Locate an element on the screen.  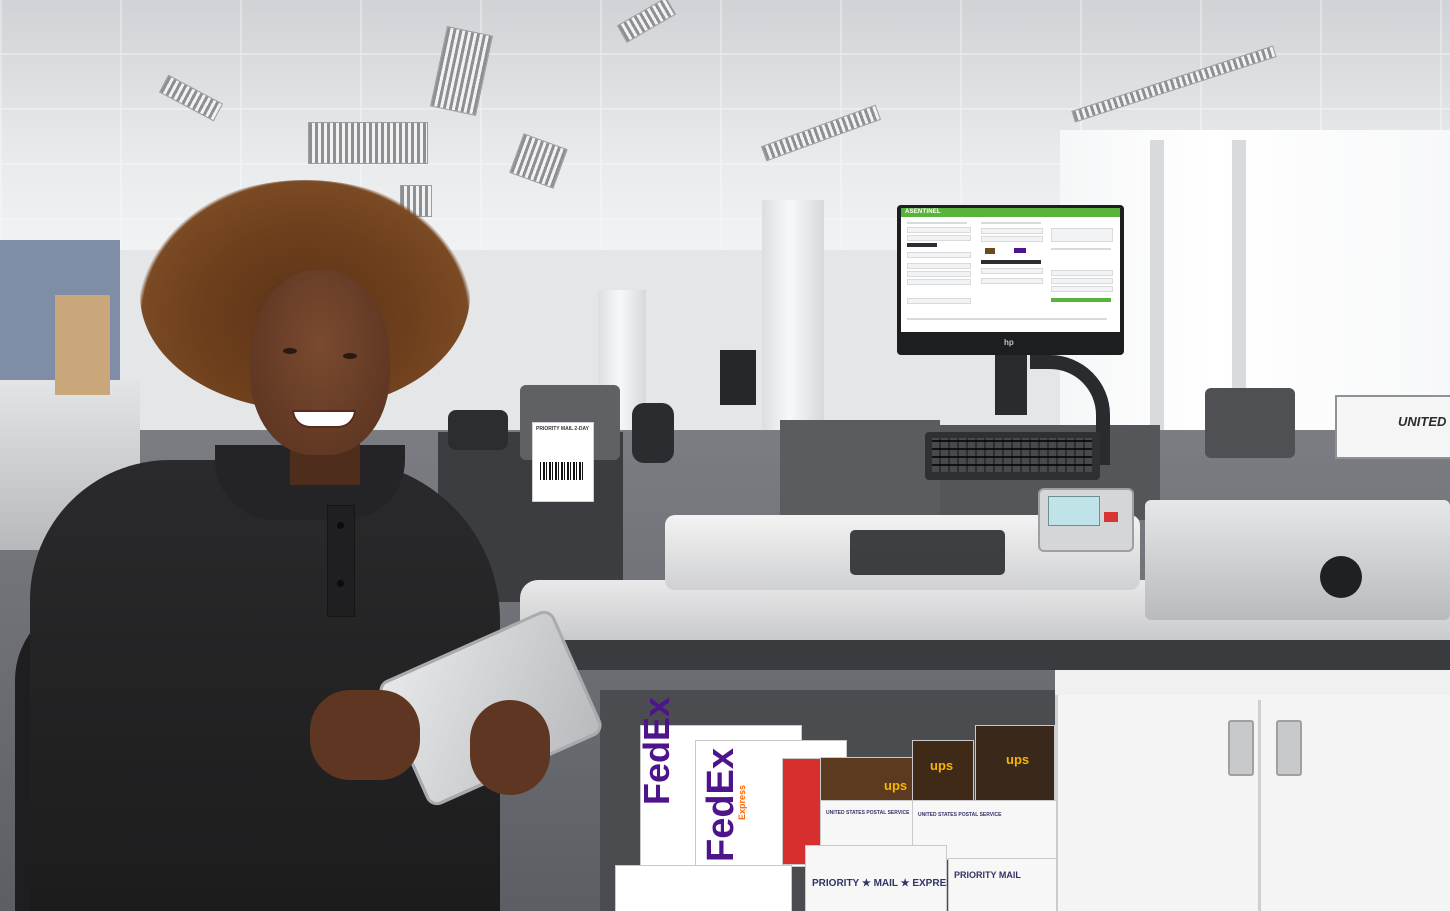
ship-button is located at coordinates (1081, 300).